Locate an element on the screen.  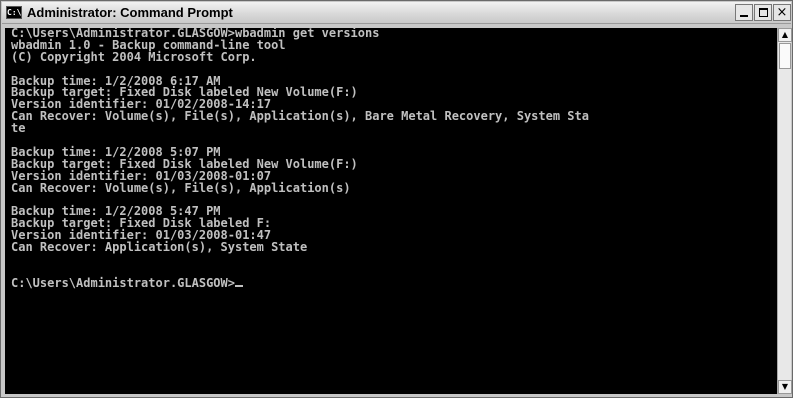
maximize-button is located at coordinates (763, 12).